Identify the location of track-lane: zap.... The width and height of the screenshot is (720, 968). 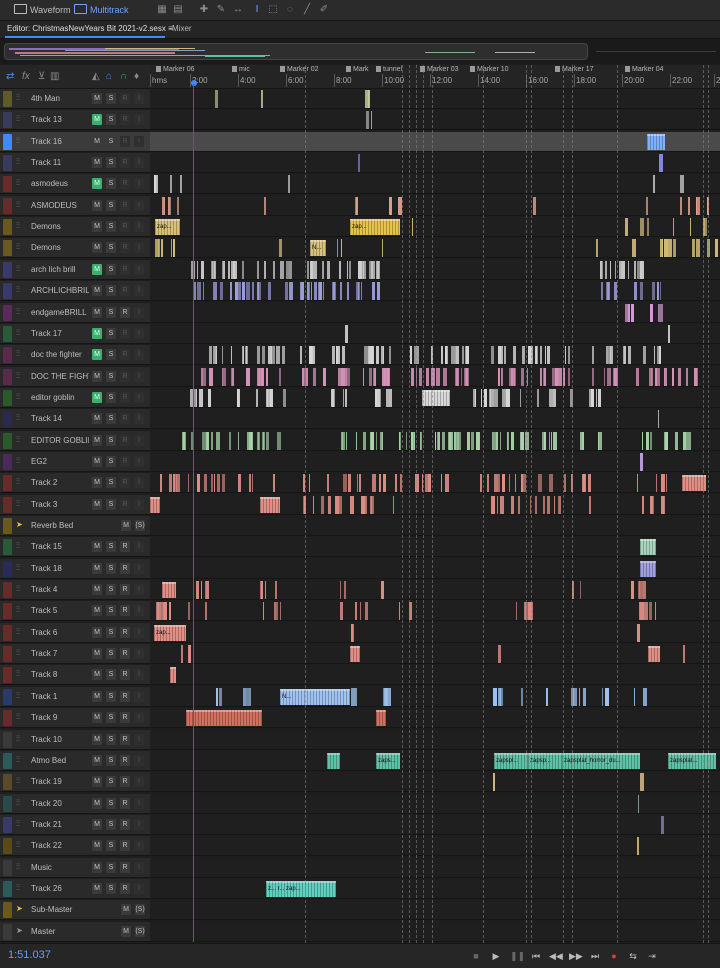
(435, 633).